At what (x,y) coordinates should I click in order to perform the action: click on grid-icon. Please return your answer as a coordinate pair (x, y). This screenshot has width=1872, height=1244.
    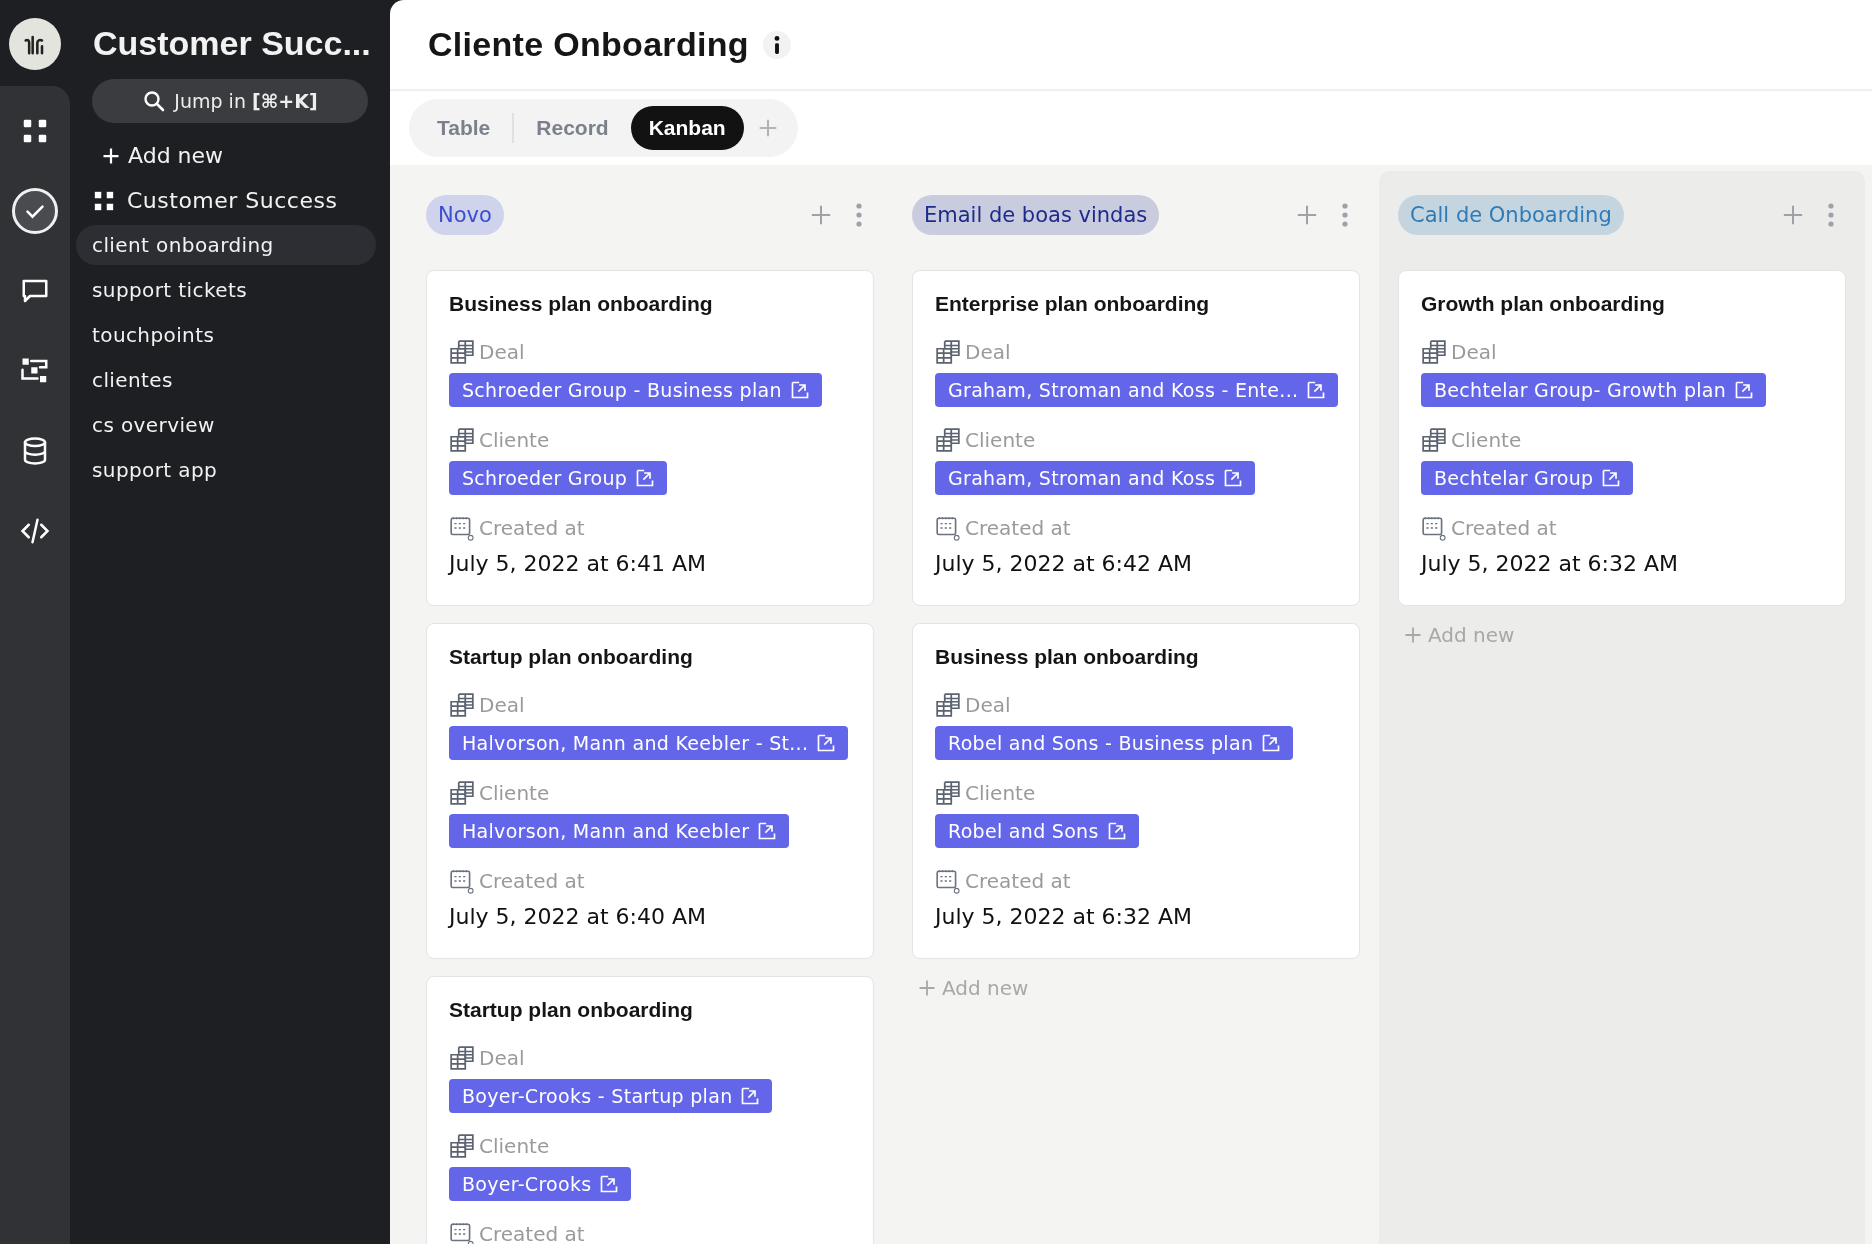
    Looking at the image, I should click on (104, 200).